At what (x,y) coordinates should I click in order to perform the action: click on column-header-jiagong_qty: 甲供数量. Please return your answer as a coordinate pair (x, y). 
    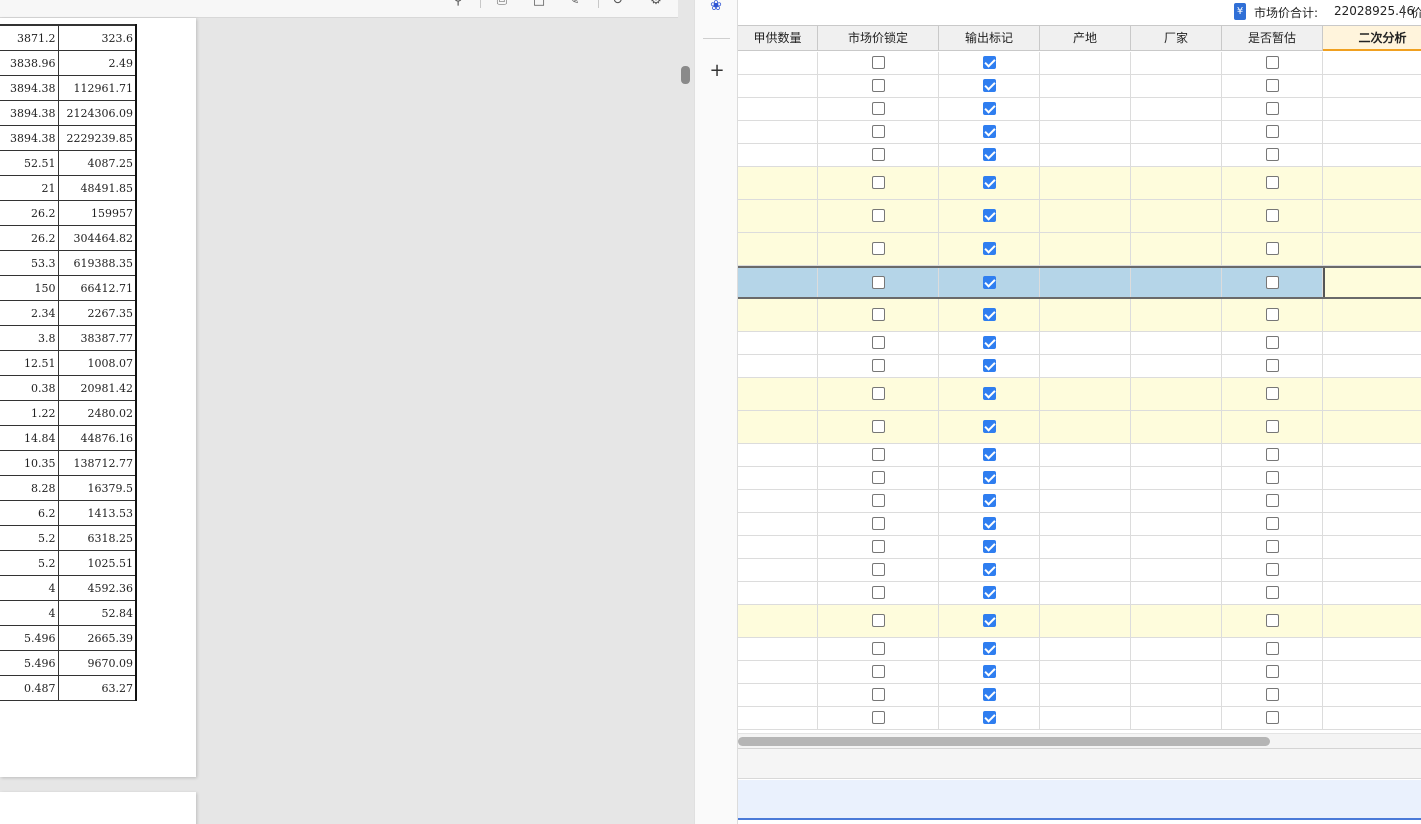
    Looking at the image, I should click on (778, 38).